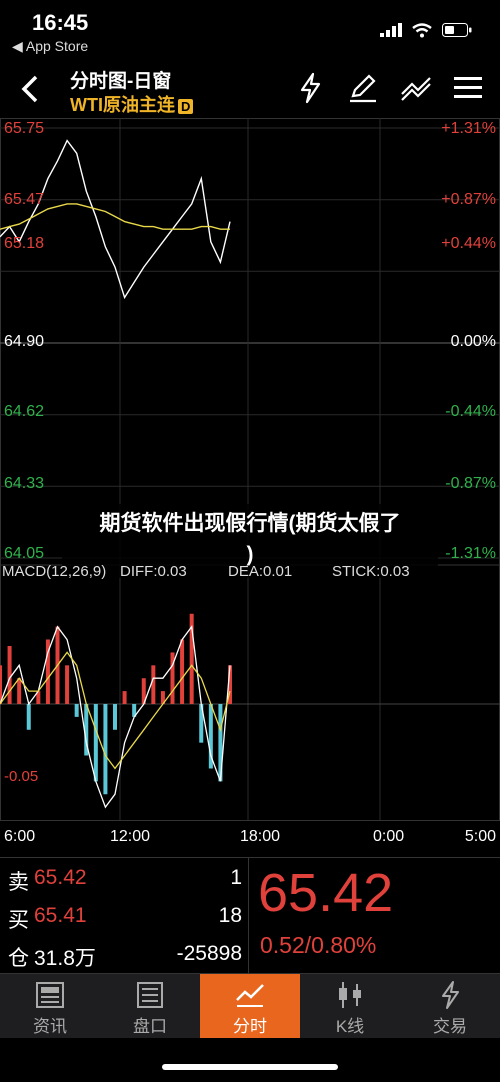 The width and height of the screenshot is (500, 1082). What do you see at coordinates (60, 877) in the screenshot?
I see `sell-price: 65.42` at bounding box center [60, 877].